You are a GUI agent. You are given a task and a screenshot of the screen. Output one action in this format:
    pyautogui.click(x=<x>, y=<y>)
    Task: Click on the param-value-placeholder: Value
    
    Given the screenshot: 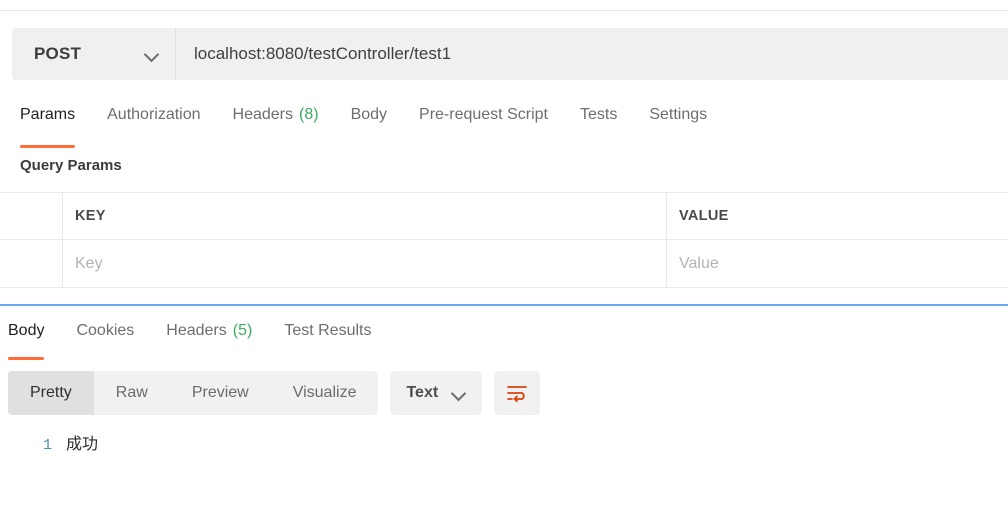 What is the action you would take?
    pyautogui.click(x=699, y=263)
    